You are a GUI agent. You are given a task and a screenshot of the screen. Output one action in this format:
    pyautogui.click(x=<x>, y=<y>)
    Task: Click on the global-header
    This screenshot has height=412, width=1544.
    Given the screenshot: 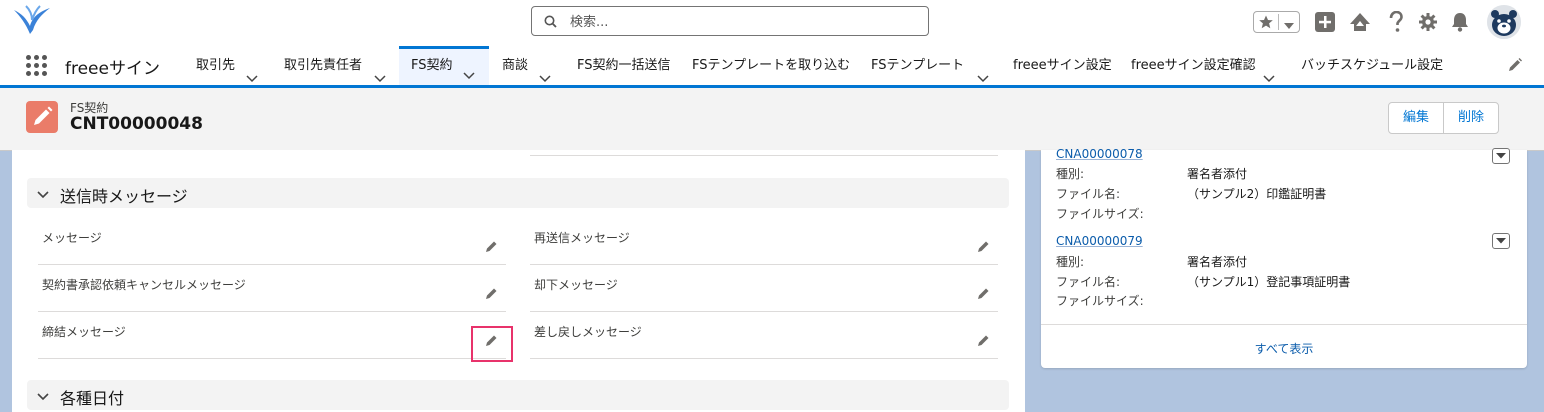 What is the action you would take?
    pyautogui.click(x=772, y=23)
    